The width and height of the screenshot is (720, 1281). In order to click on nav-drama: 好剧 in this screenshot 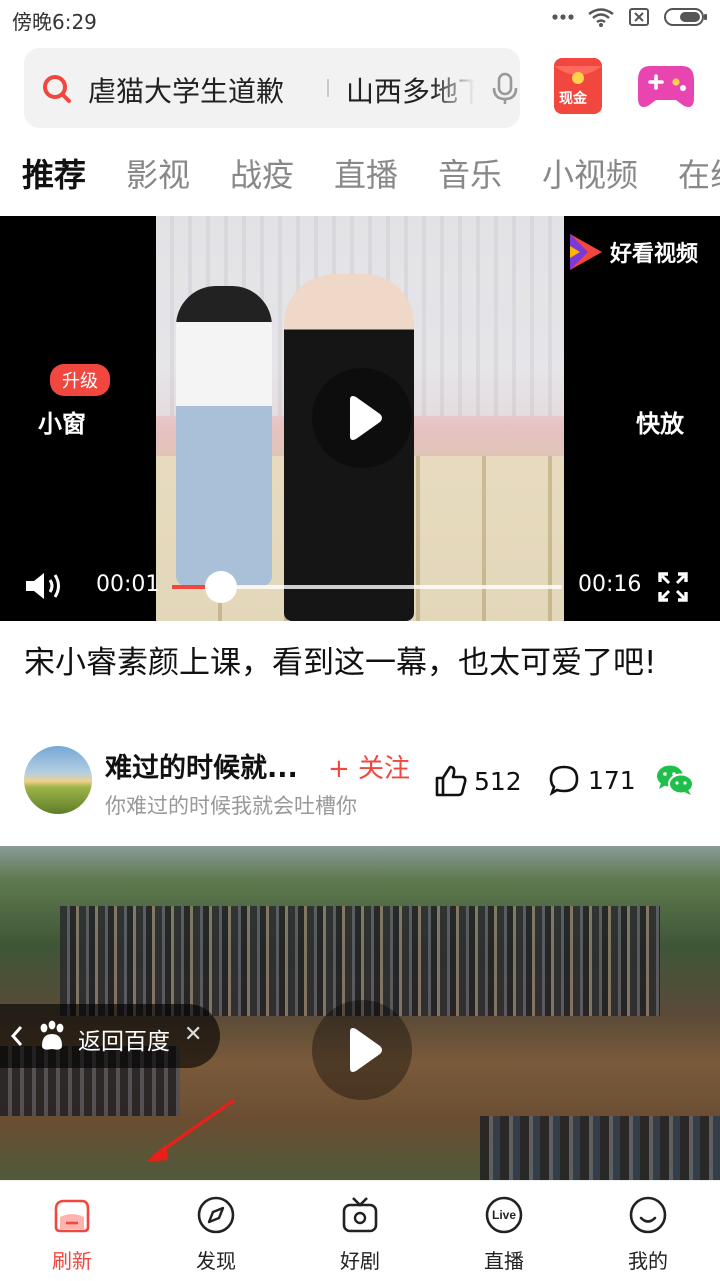, I will do `click(360, 1231)`.